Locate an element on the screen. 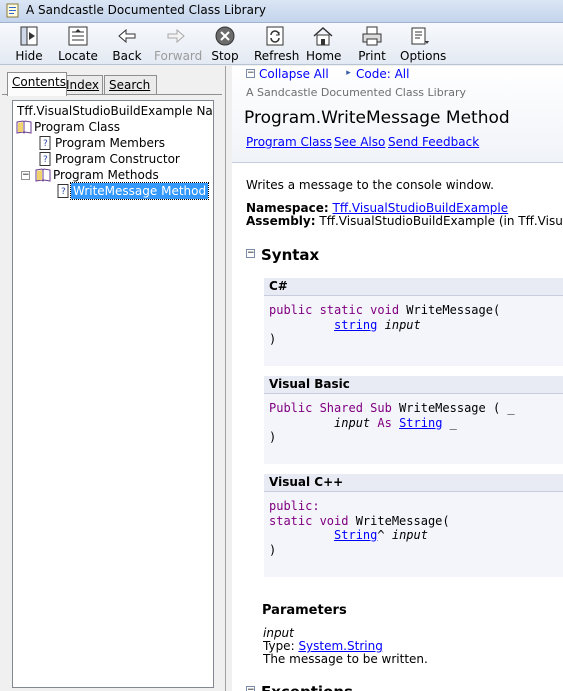  program-class-link: Program Class is located at coordinates (289, 142).